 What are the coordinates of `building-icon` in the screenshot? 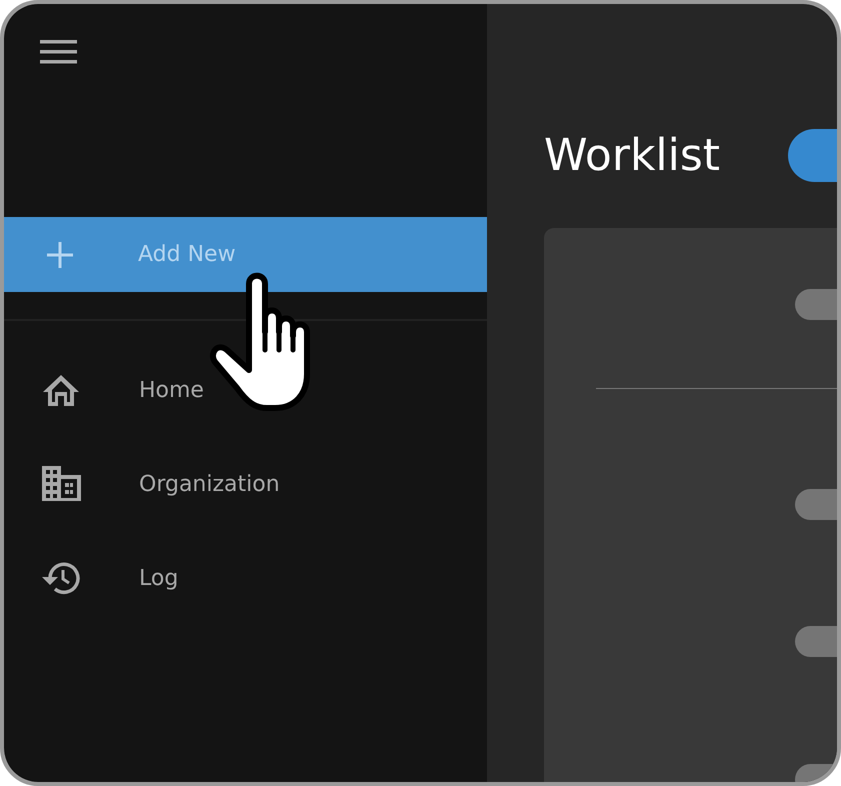 It's located at (61, 484).